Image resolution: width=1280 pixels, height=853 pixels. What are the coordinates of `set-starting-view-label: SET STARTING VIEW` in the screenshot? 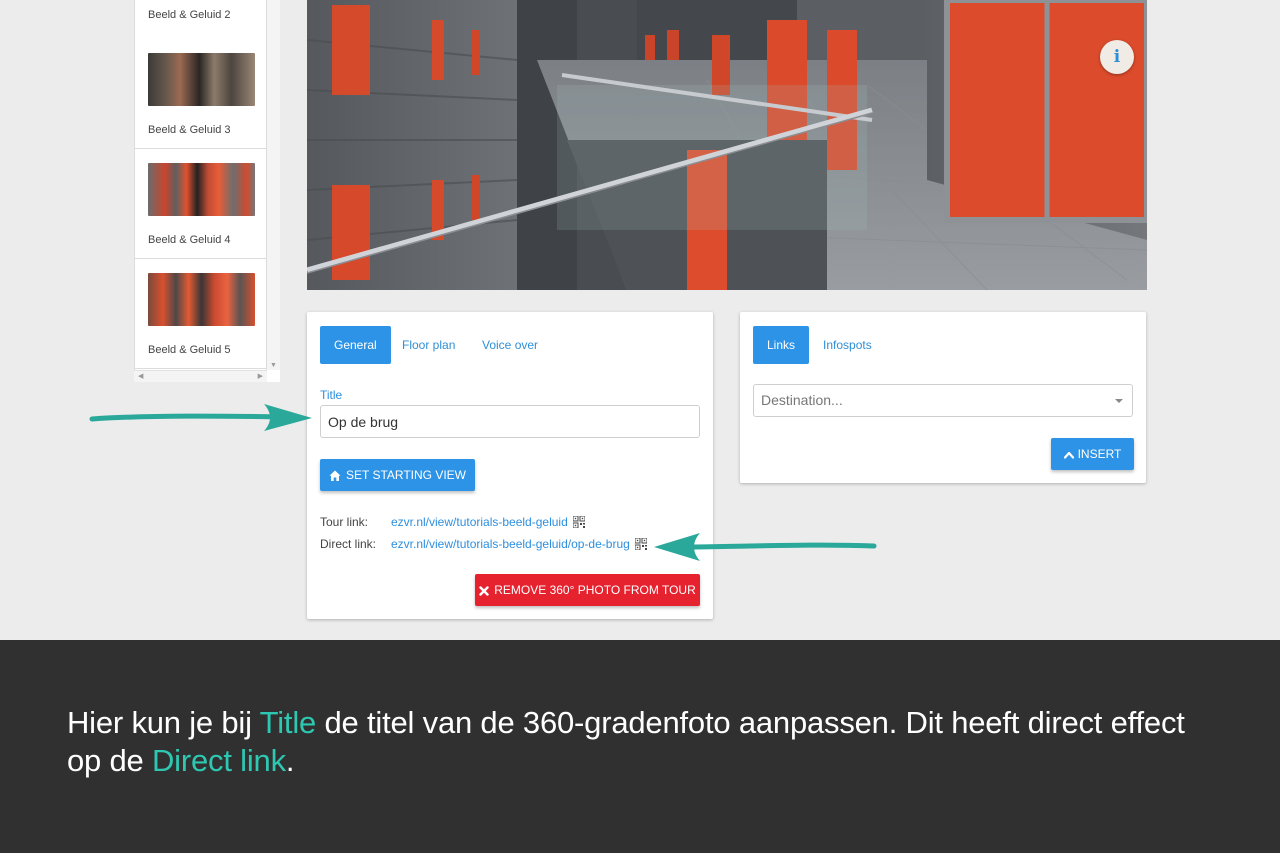 It's located at (406, 475).